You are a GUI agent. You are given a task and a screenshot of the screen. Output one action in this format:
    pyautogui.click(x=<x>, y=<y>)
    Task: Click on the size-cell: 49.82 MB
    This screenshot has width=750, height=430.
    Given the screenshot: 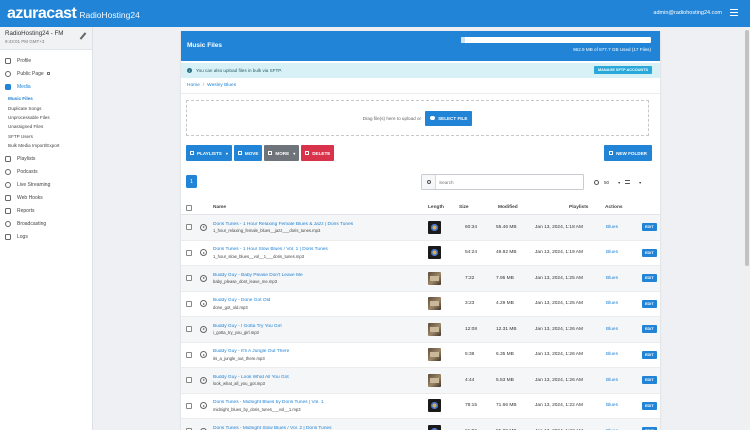 What is the action you would take?
    pyautogui.click(x=506, y=253)
    